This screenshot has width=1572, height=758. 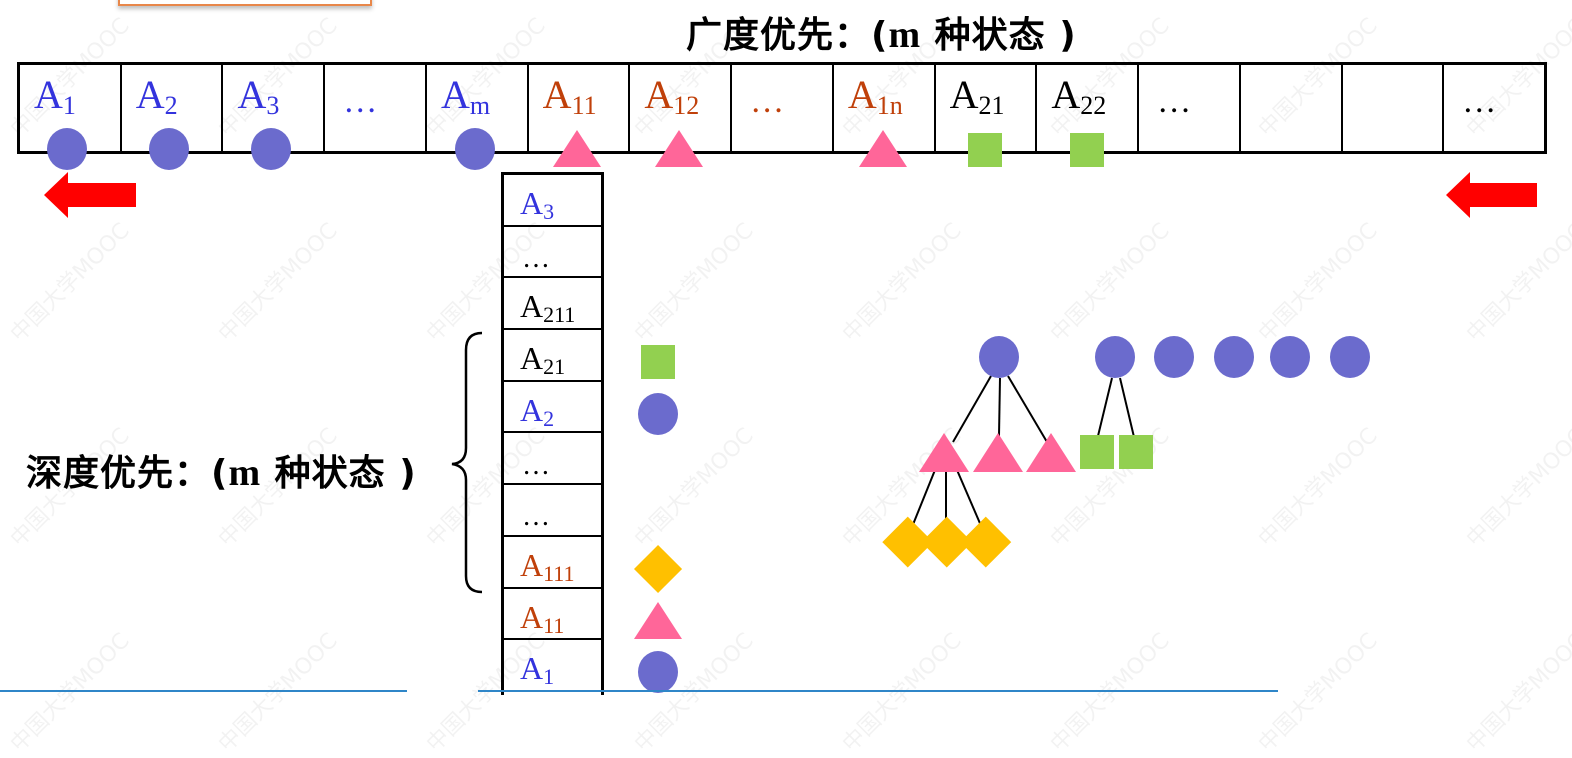 I want to click on state-label-subscript: 3, so click(x=549, y=211).